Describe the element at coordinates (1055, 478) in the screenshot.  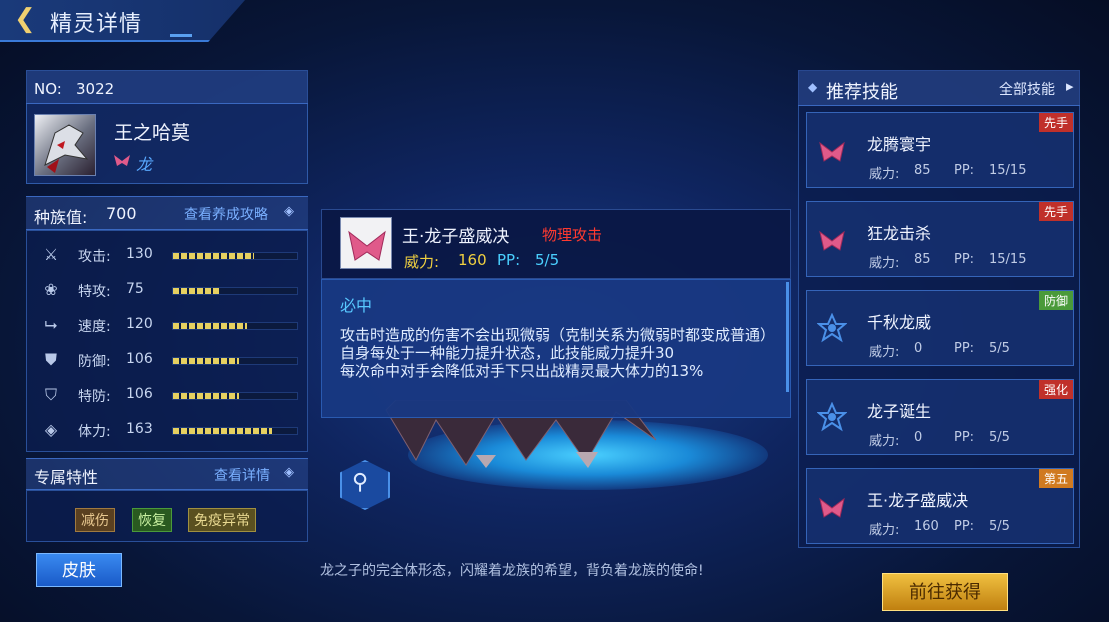
I see `skill-badge: 第五` at that location.